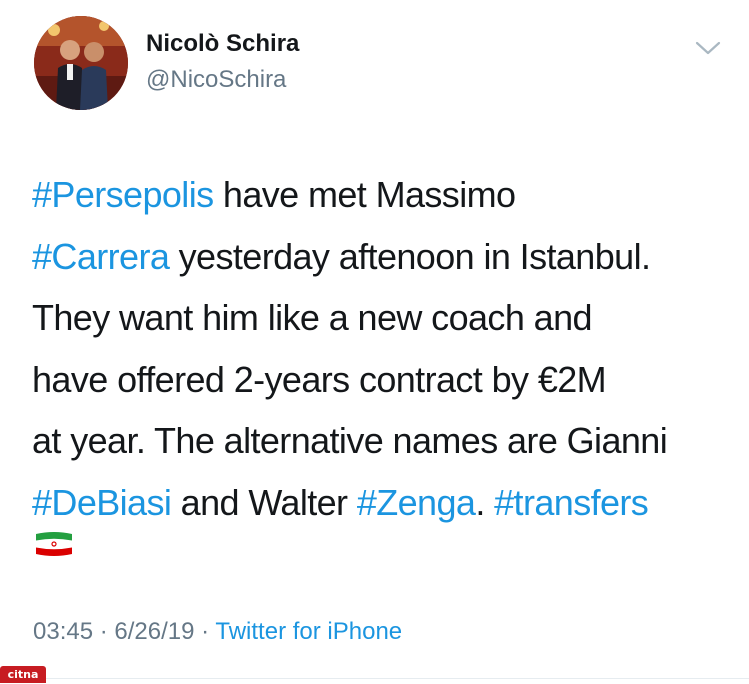  I want to click on tweet-text-line: #DeBiasi and Walter #Zenga. #transfers, so click(382, 503).